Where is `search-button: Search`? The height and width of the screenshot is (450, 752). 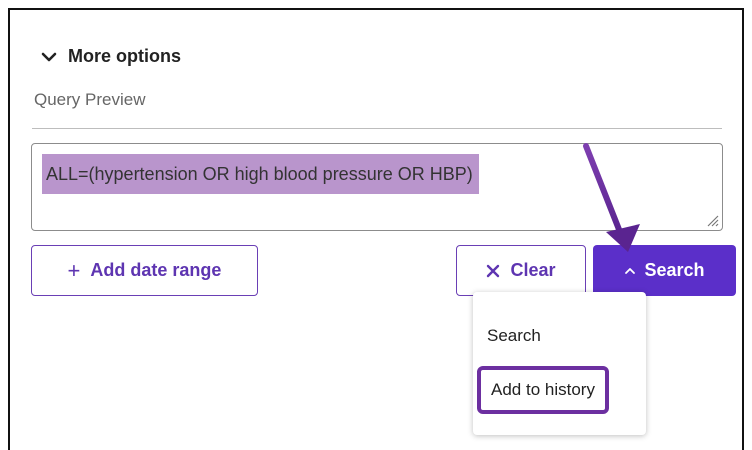
search-button: Search is located at coordinates (664, 270).